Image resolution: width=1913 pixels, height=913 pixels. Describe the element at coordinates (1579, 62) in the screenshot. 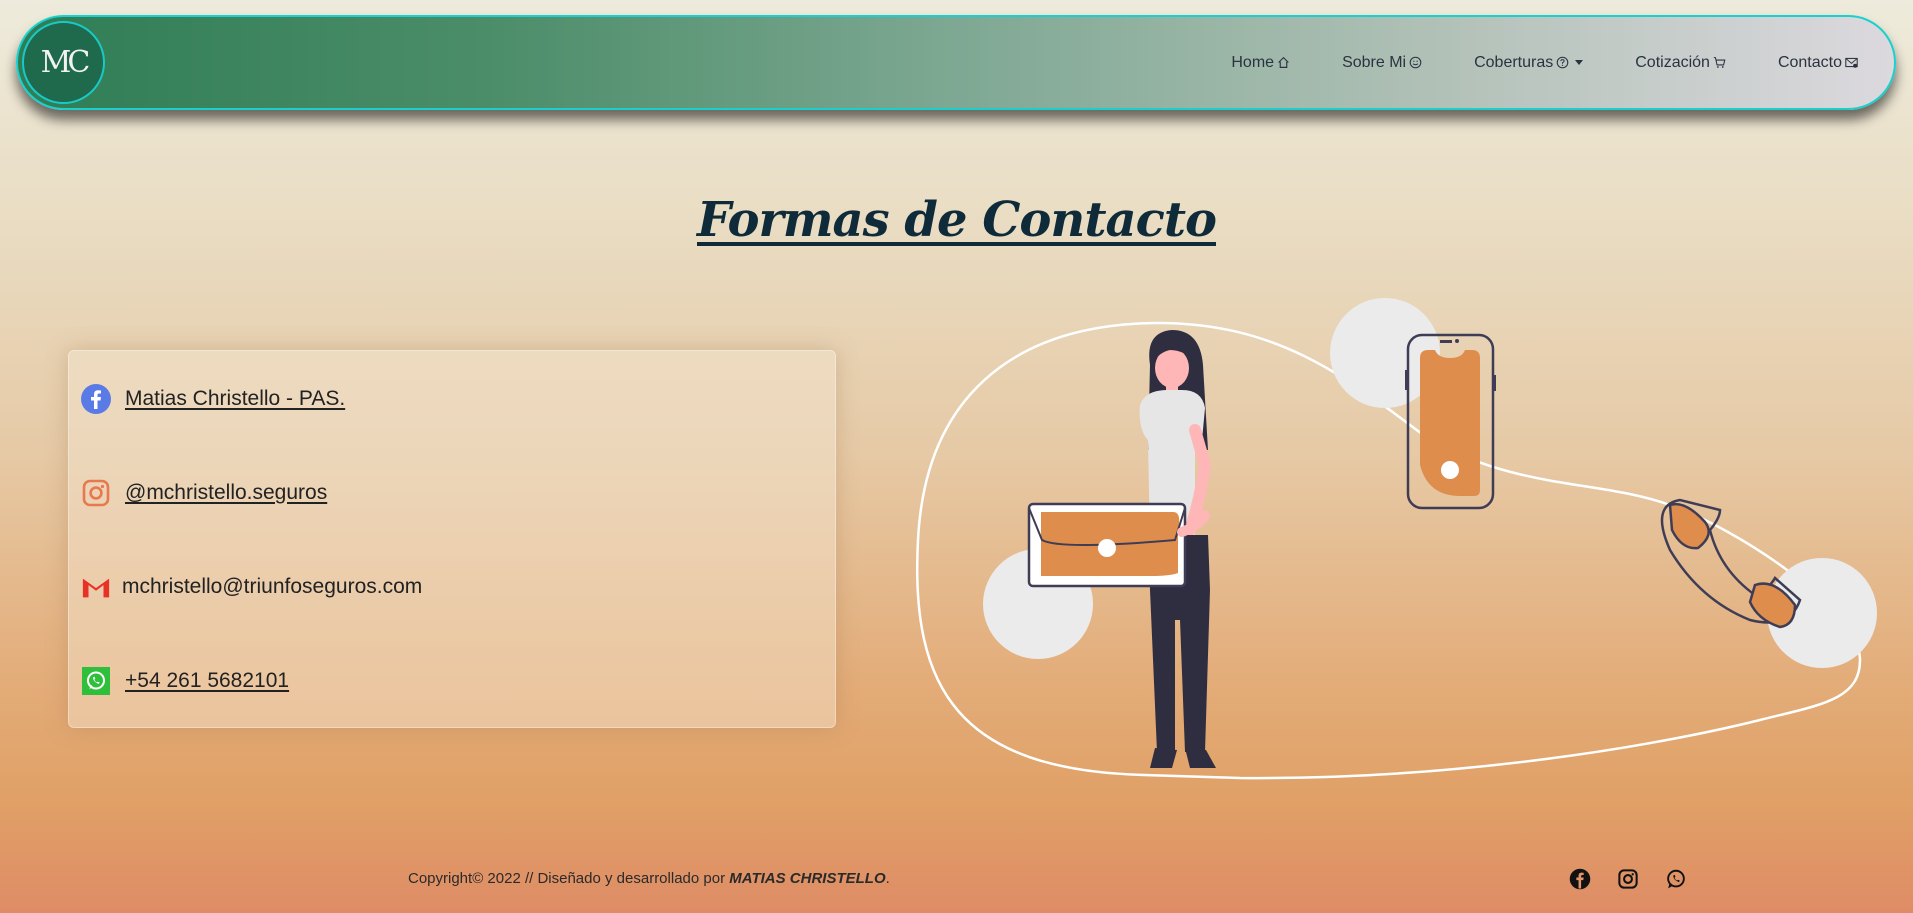

I see `chevron-down-icon` at that location.